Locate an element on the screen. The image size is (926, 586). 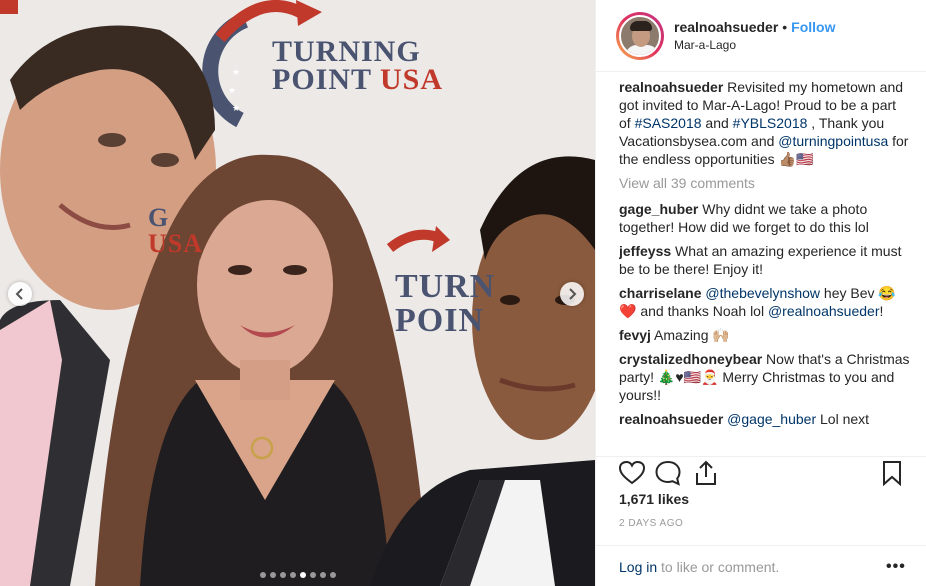
chevron-right-icon is located at coordinates (573, 294).